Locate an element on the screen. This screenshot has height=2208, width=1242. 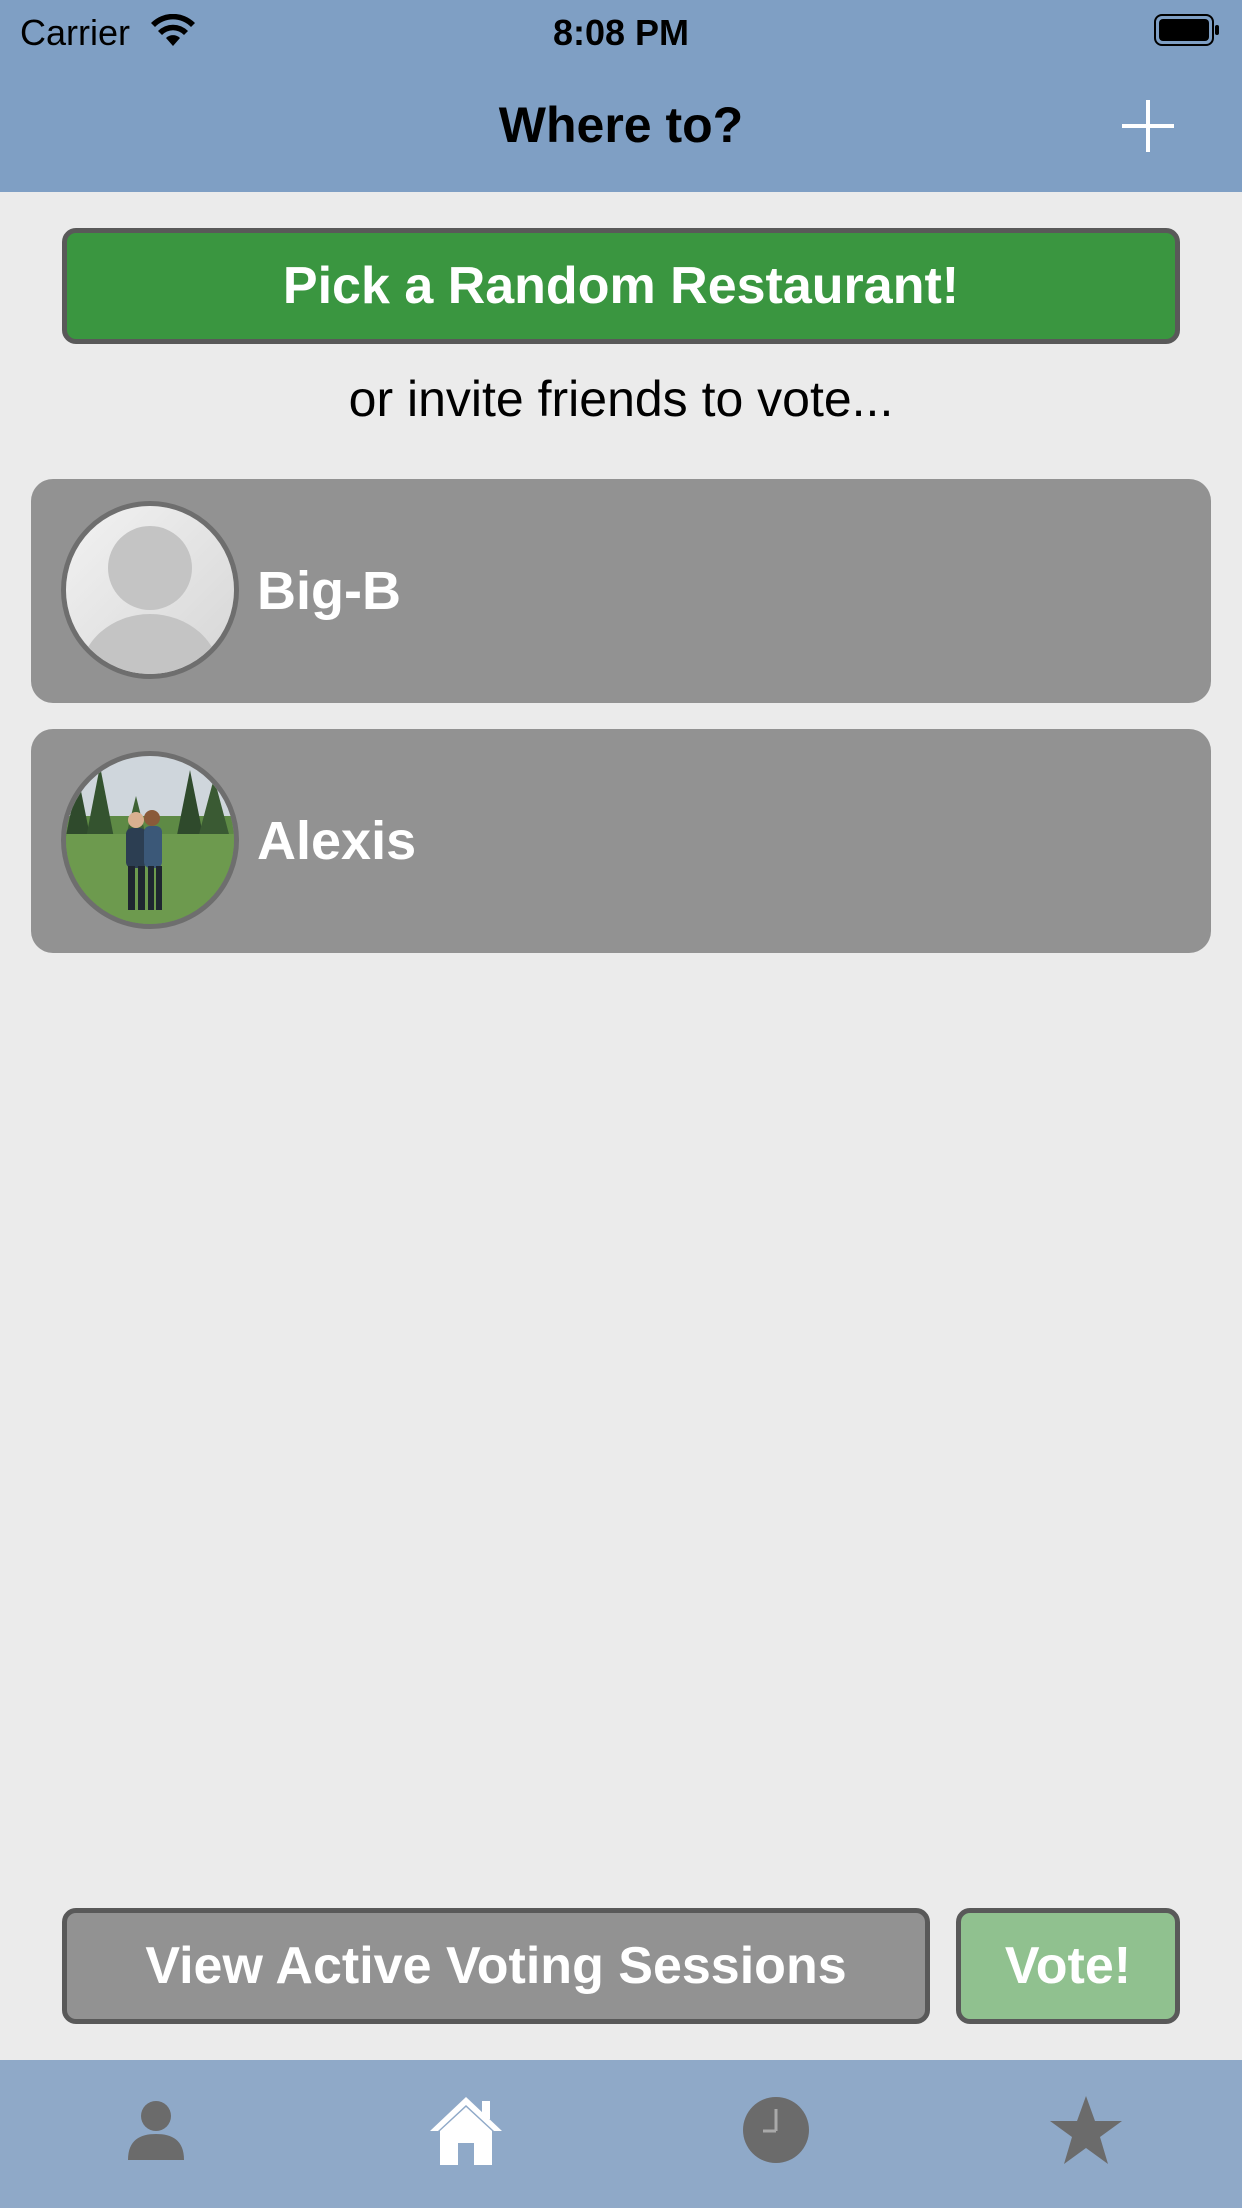
photo-avatar is located at coordinates (150, 840).